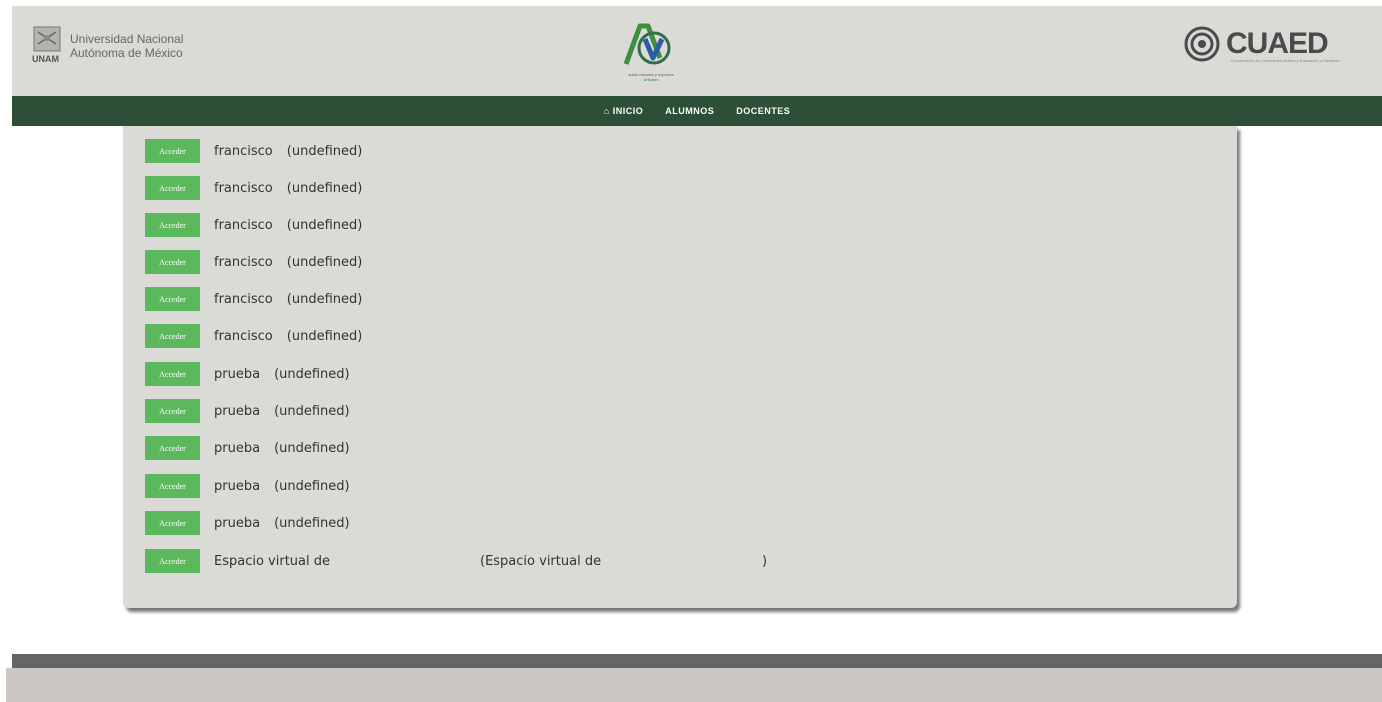 The width and height of the screenshot is (1382, 702). Describe the element at coordinates (628, 111) in the screenshot. I see `nav-item-label: INICIO` at that location.